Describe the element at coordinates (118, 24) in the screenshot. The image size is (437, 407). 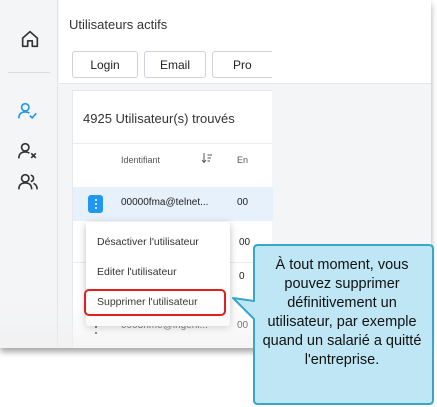
I see `page-title: Utilisateurs actifs` at that location.